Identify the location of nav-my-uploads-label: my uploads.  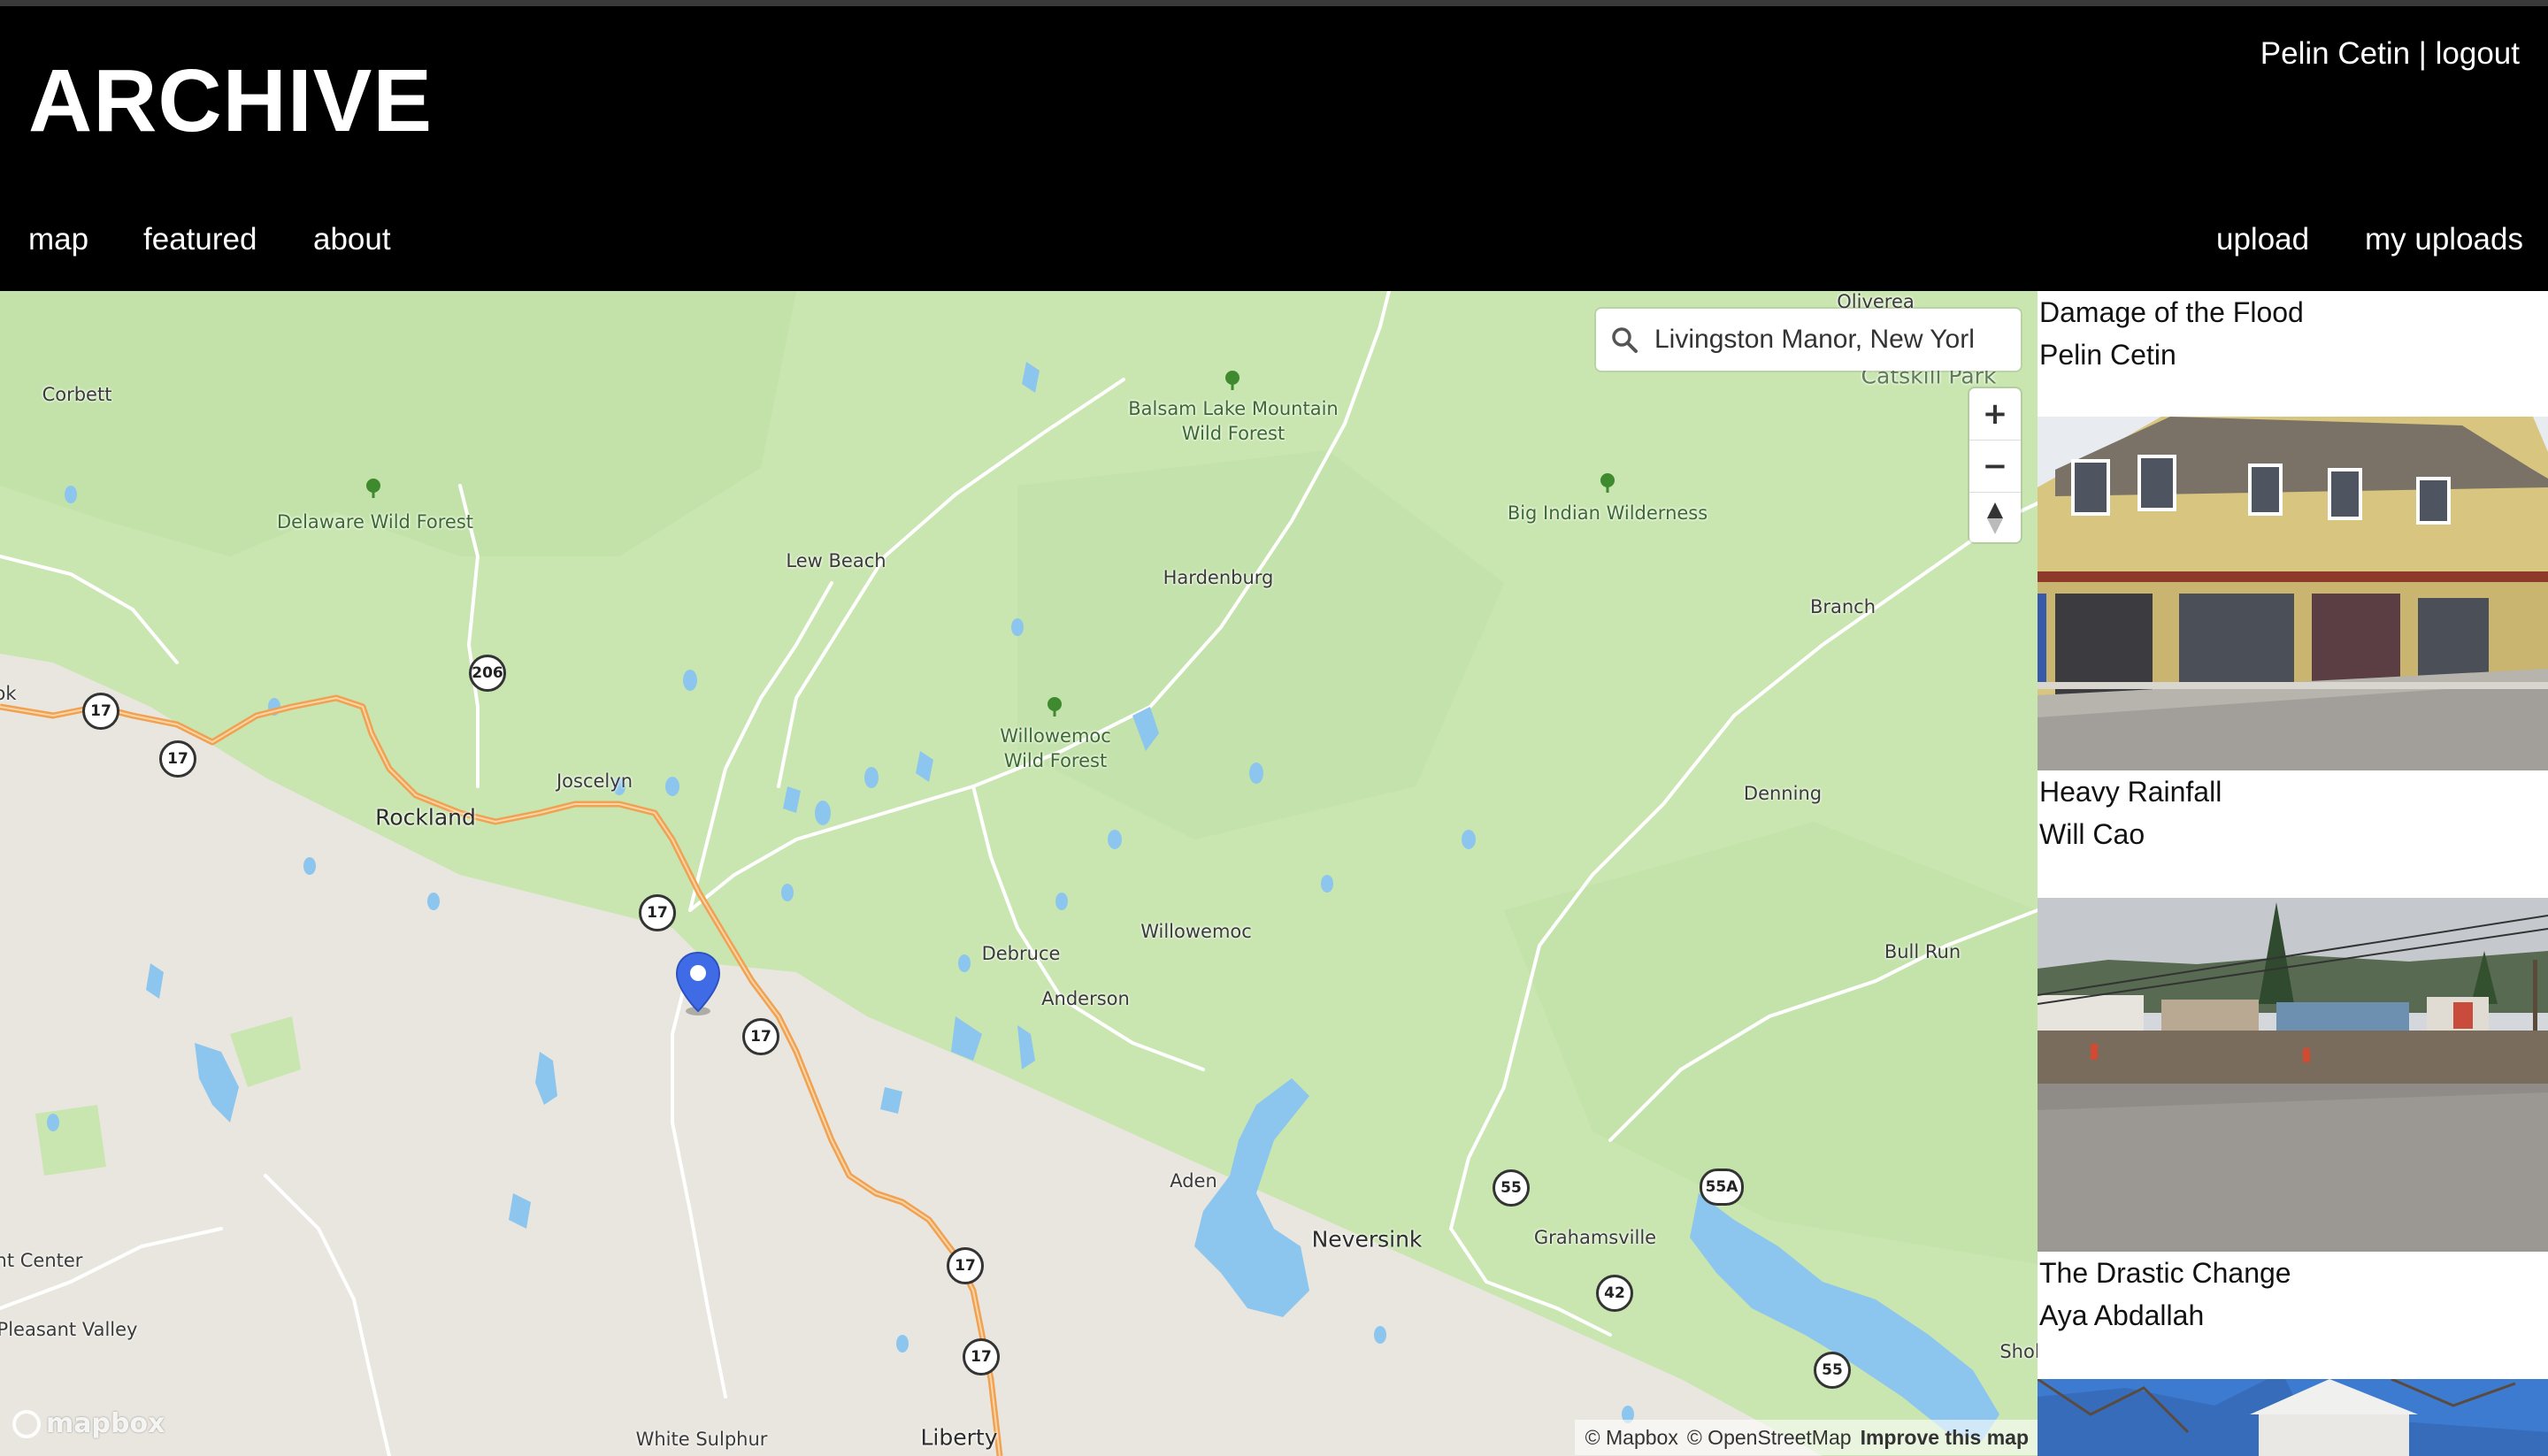
(2444, 239).